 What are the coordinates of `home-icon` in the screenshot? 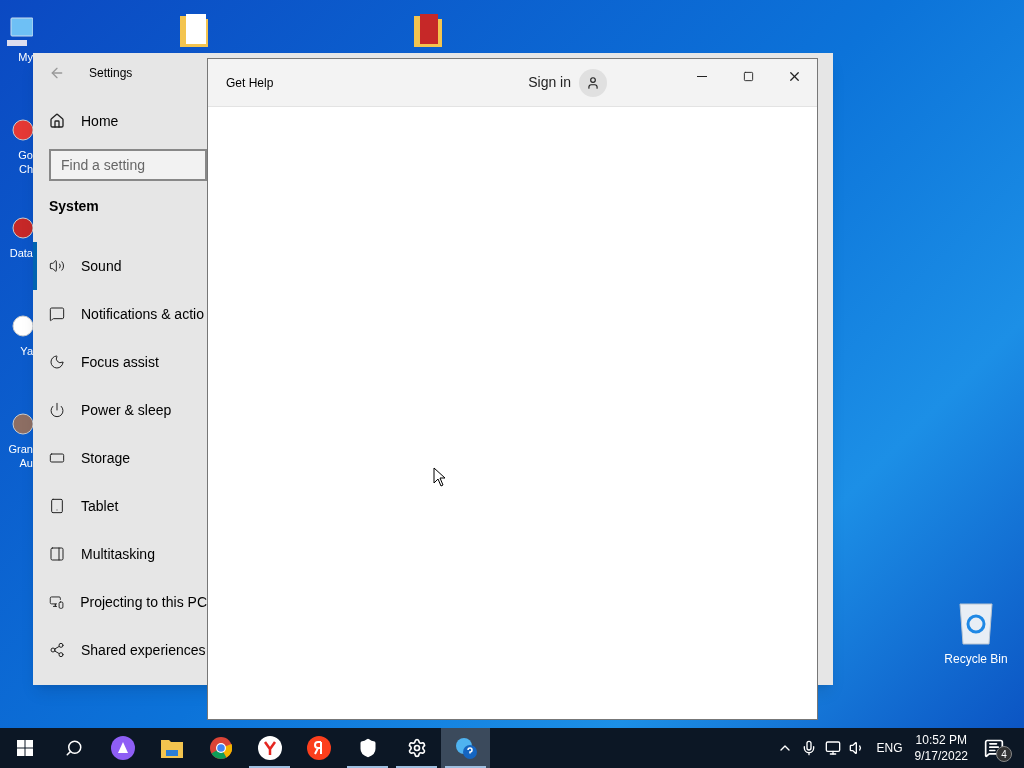 It's located at (57, 121).